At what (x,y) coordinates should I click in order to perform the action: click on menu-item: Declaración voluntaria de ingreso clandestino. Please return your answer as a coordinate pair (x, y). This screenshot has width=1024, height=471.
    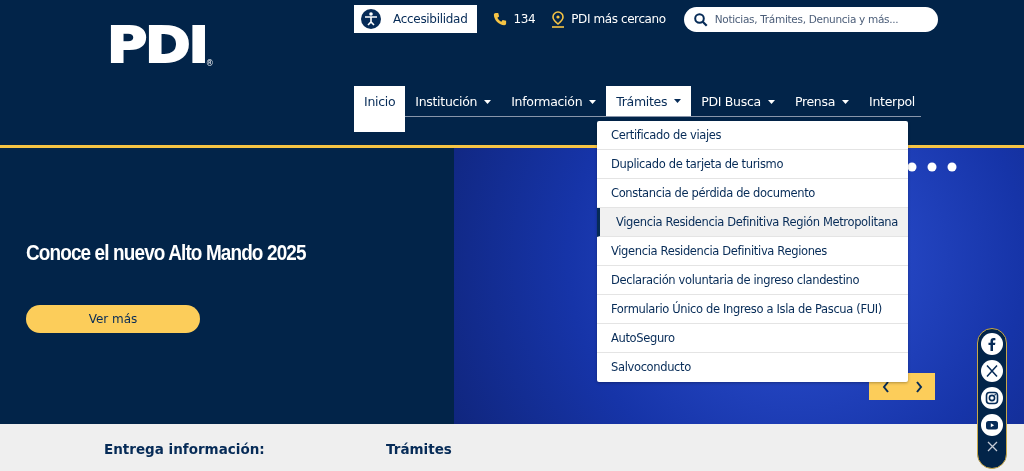
    Looking at the image, I should click on (752, 280).